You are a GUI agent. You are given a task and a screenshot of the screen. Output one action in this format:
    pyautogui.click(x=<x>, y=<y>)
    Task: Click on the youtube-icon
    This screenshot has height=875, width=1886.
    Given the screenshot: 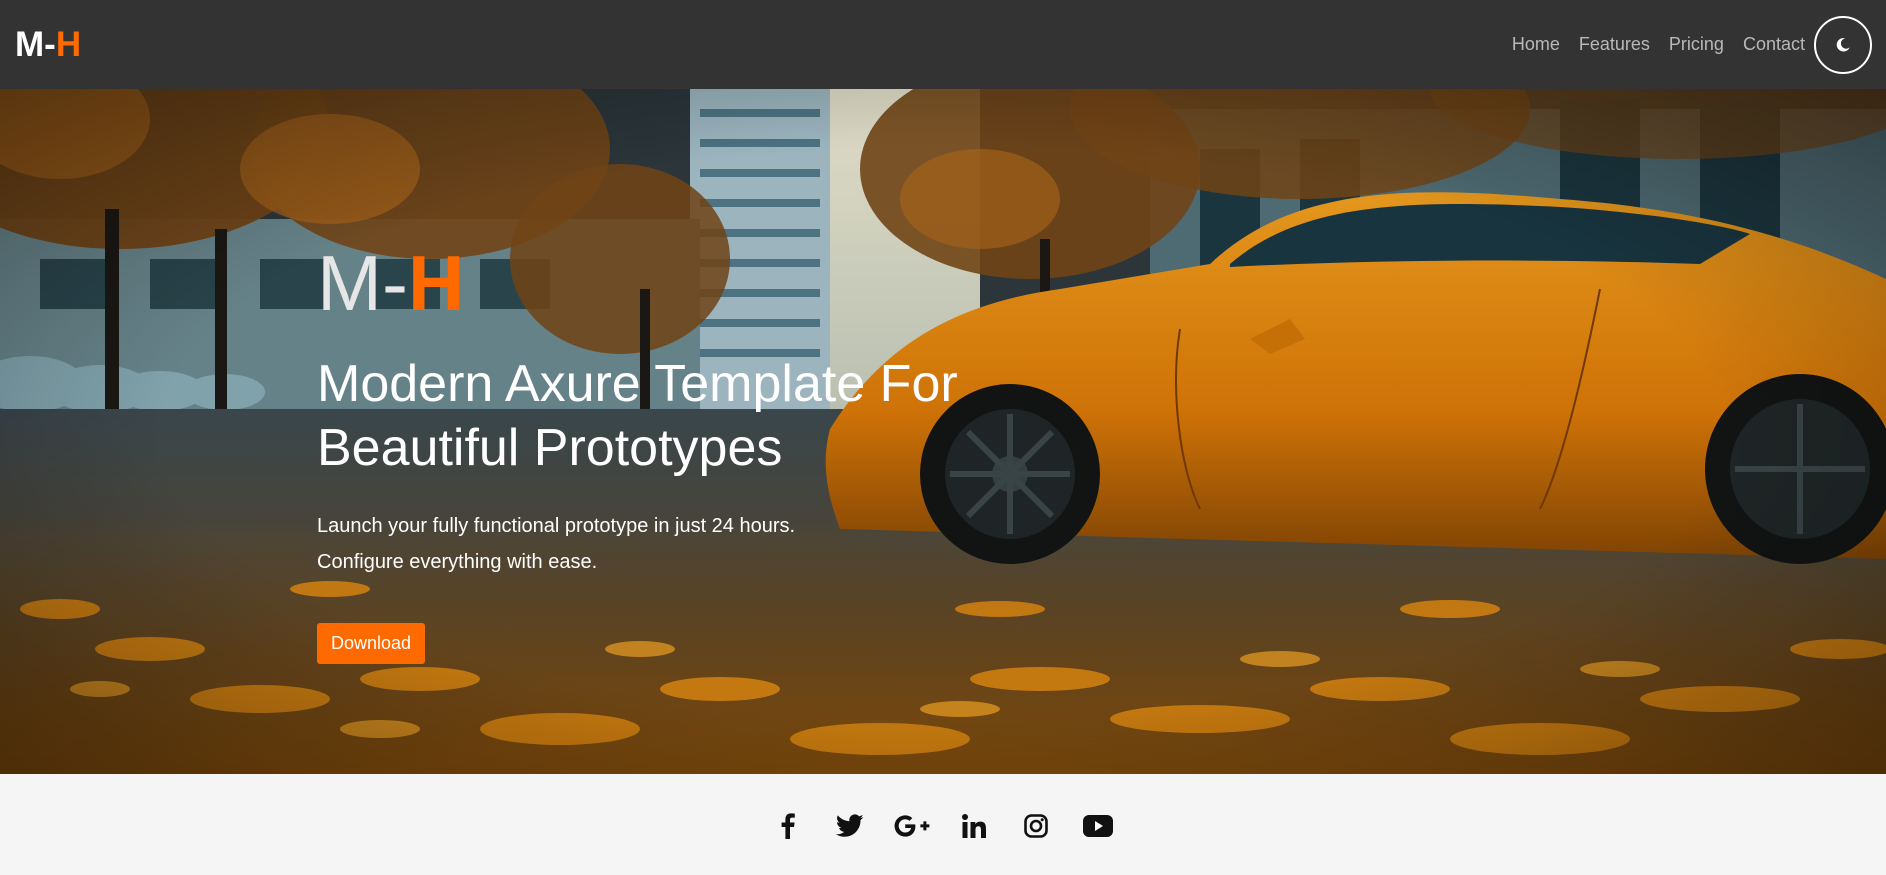 What is the action you would take?
    pyautogui.click(x=1098, y=825)
    